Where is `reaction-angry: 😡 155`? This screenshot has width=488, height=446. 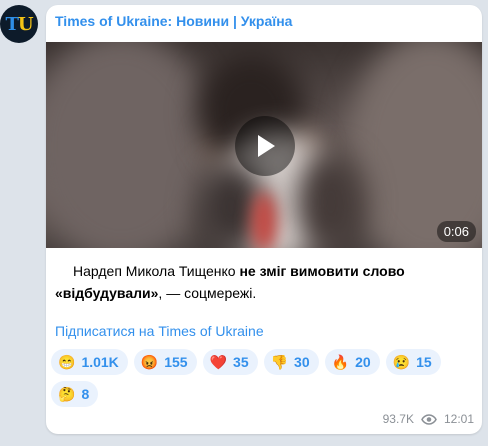 reaction-angry: 😡 155 is located at coordinates (165, 362).